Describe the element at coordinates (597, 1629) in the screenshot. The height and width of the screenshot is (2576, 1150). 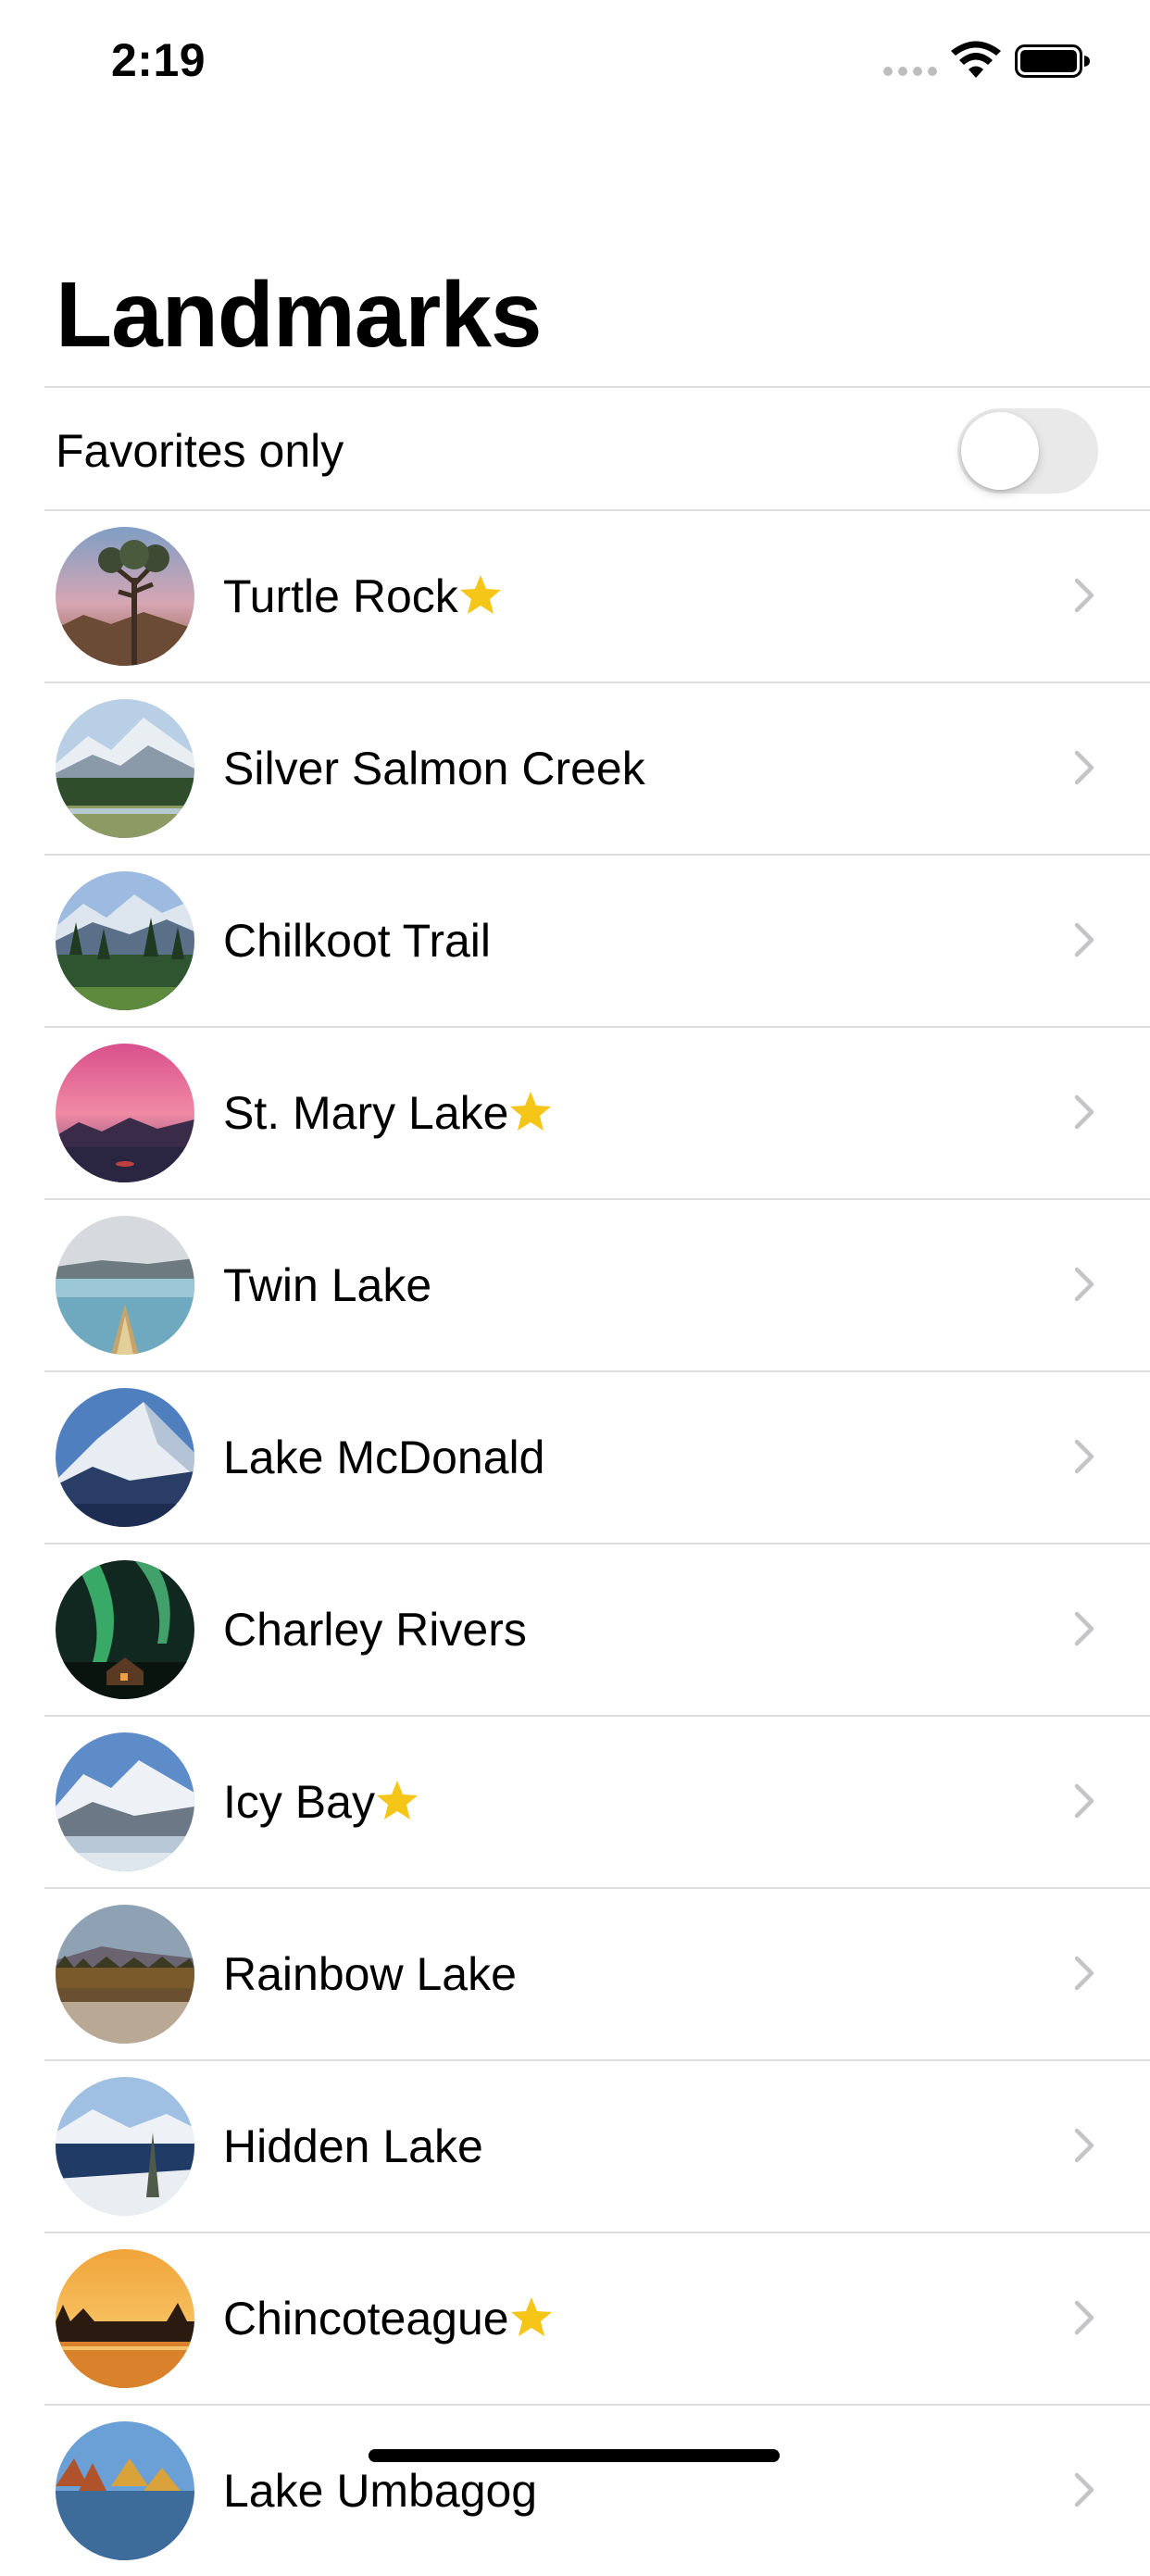
I see `landmark-row-charley-rivers: Charley Rivers` at that location.